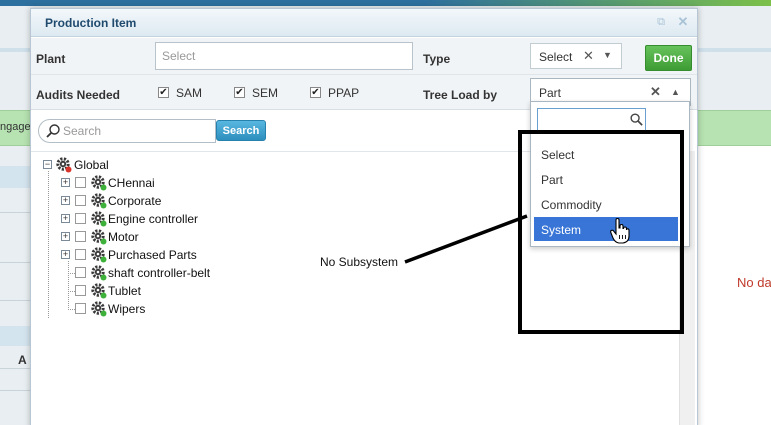  I want to click on background-tab-label: ngage, so click(15, 127).